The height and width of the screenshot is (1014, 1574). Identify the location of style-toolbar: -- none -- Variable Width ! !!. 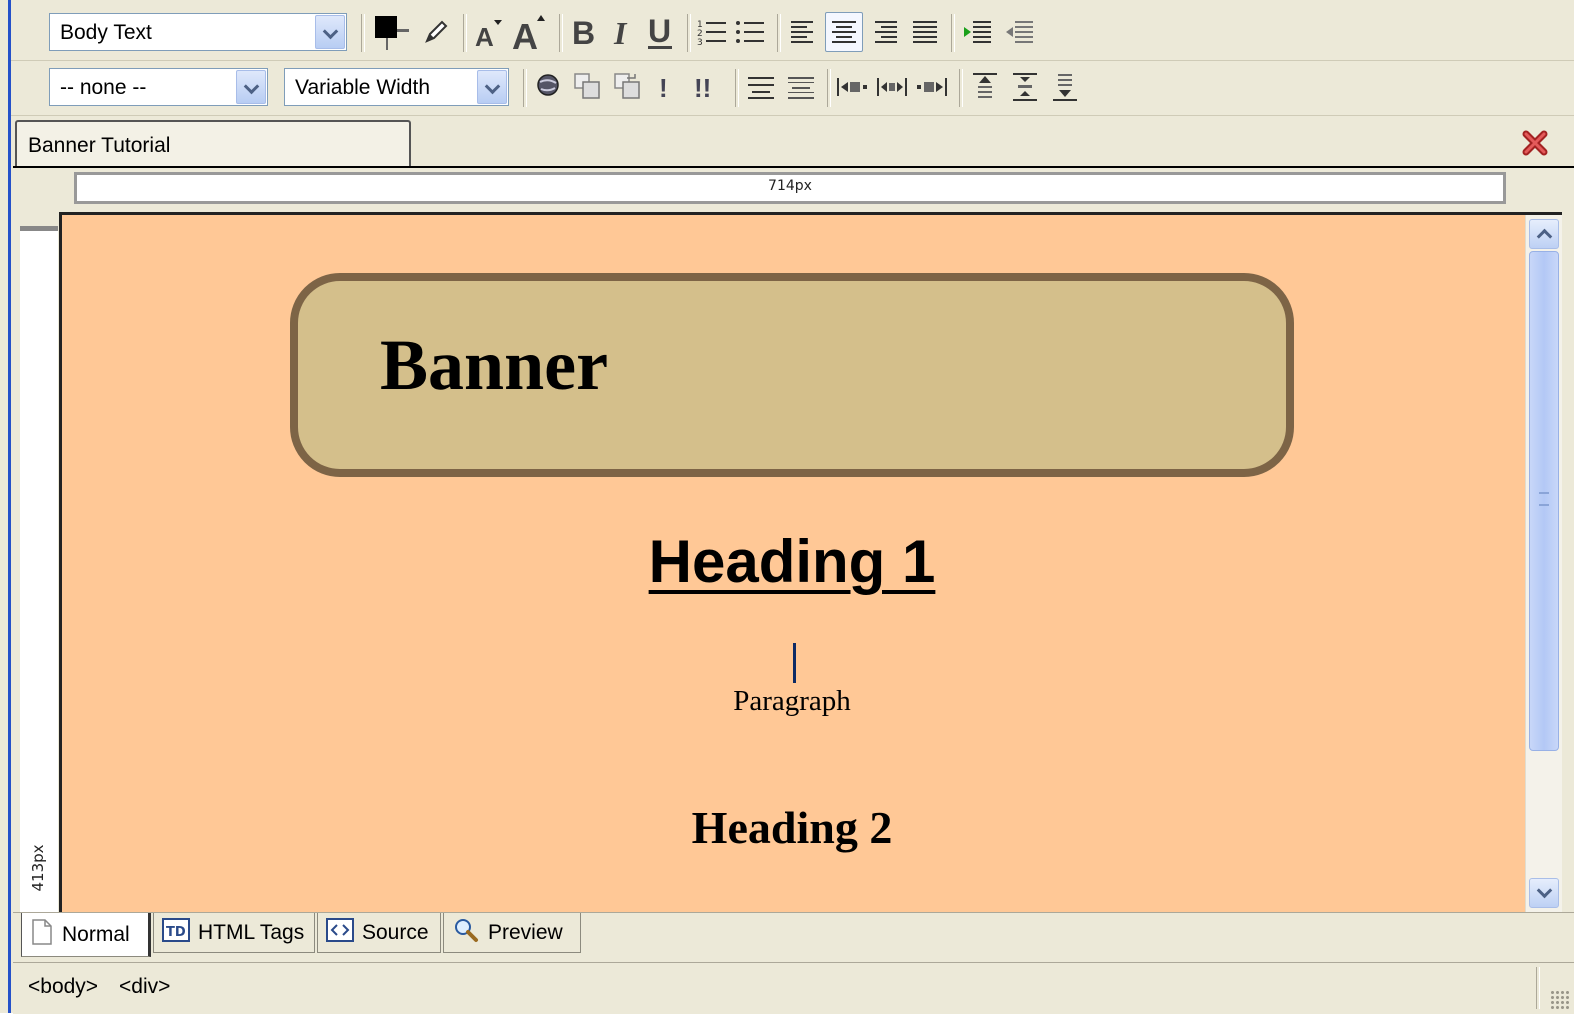
(792, 88).